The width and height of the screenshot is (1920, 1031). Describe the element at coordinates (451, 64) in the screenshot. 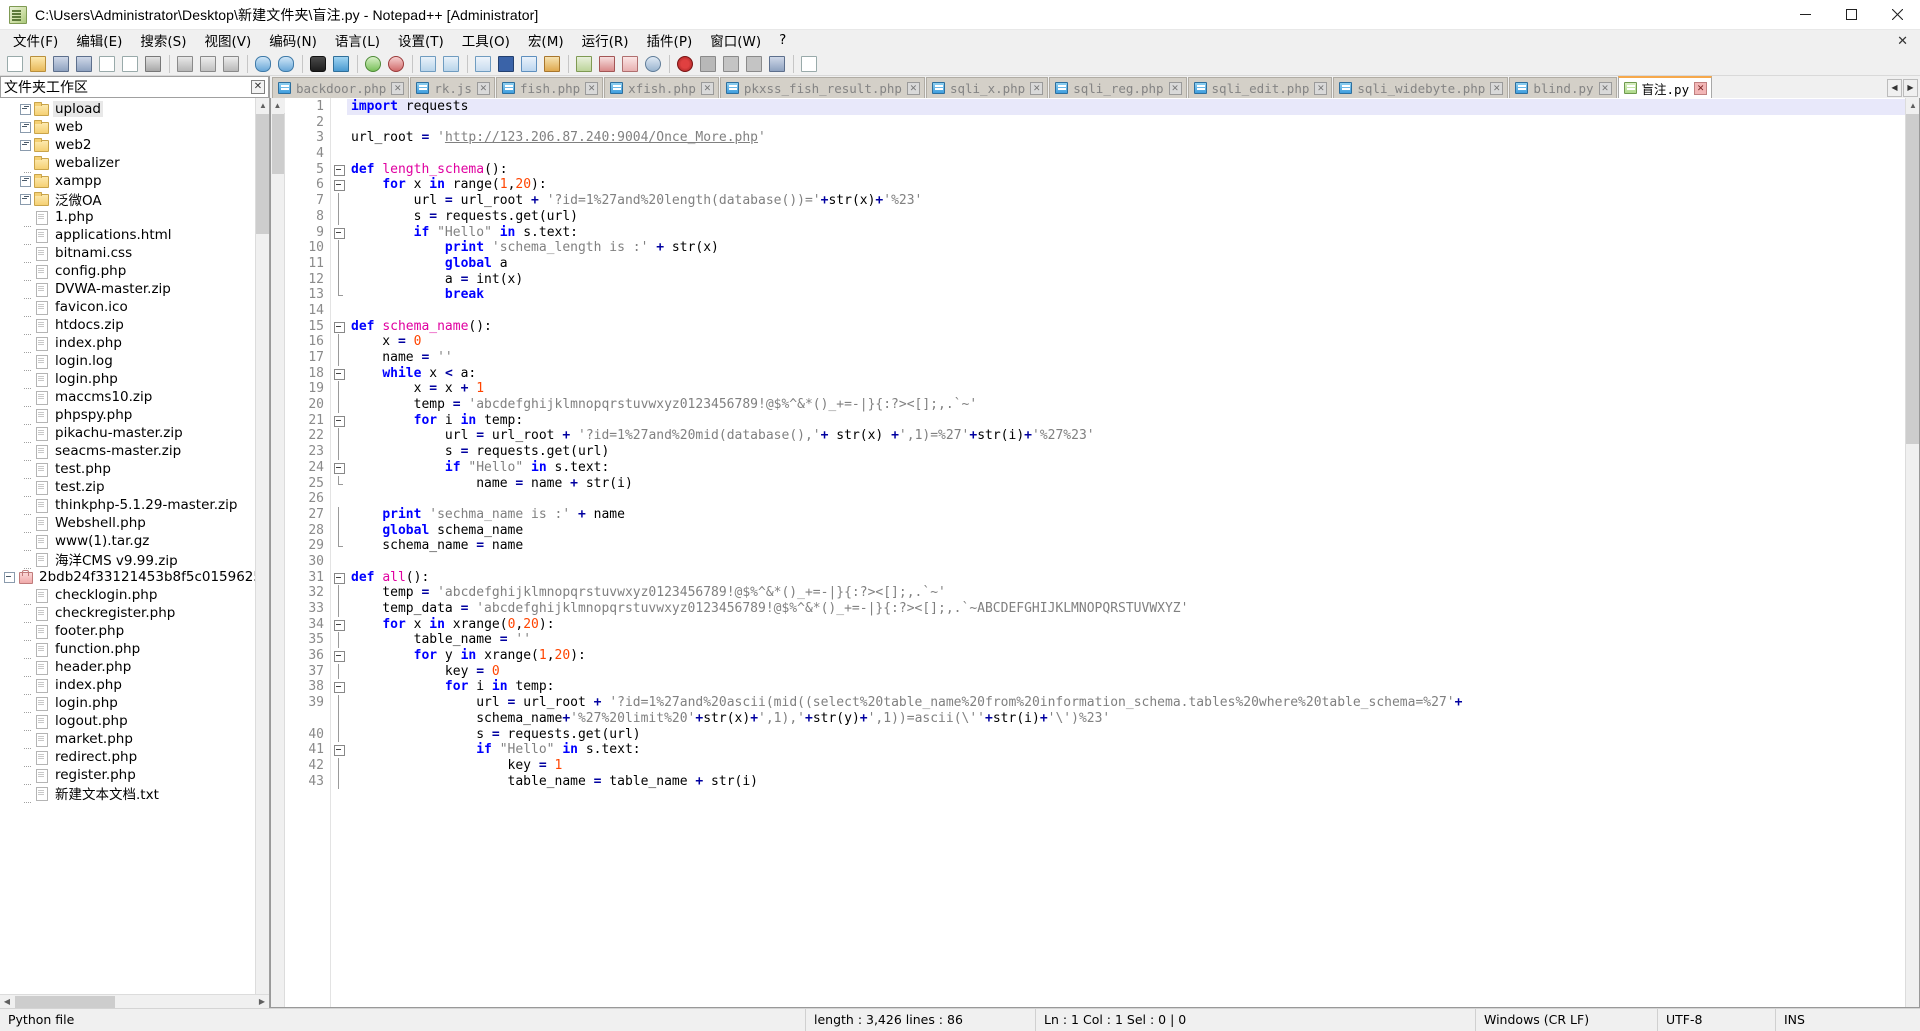

I see `sync-horizontal-icon` at that location.